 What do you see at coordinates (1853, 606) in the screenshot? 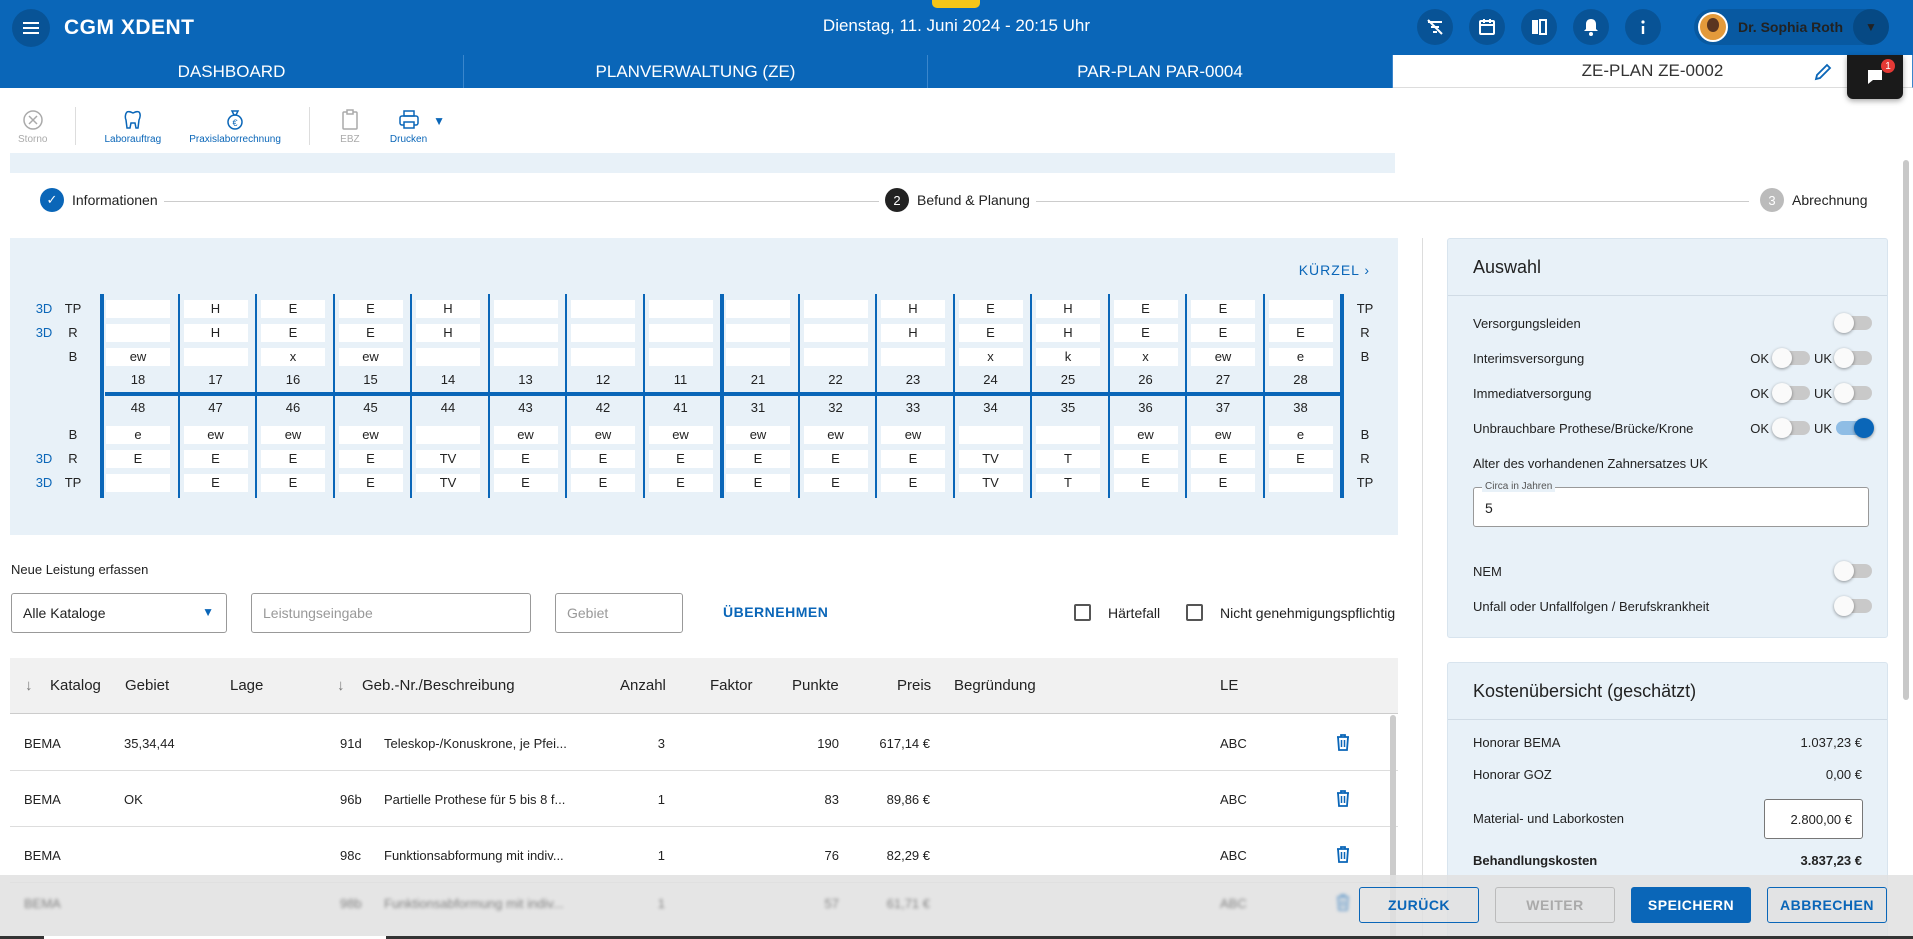
I see `unfall-toggle` at bounding box center [1853, 606].